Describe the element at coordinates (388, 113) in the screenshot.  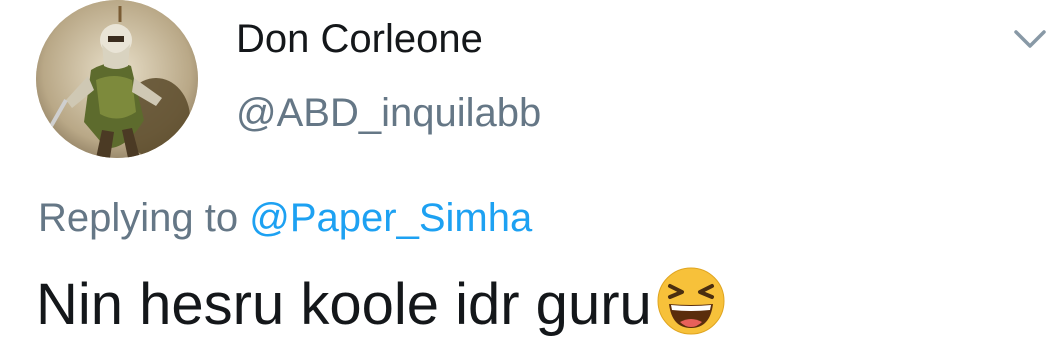
I see `user-handle: @ABD_inquilabb` at that location.